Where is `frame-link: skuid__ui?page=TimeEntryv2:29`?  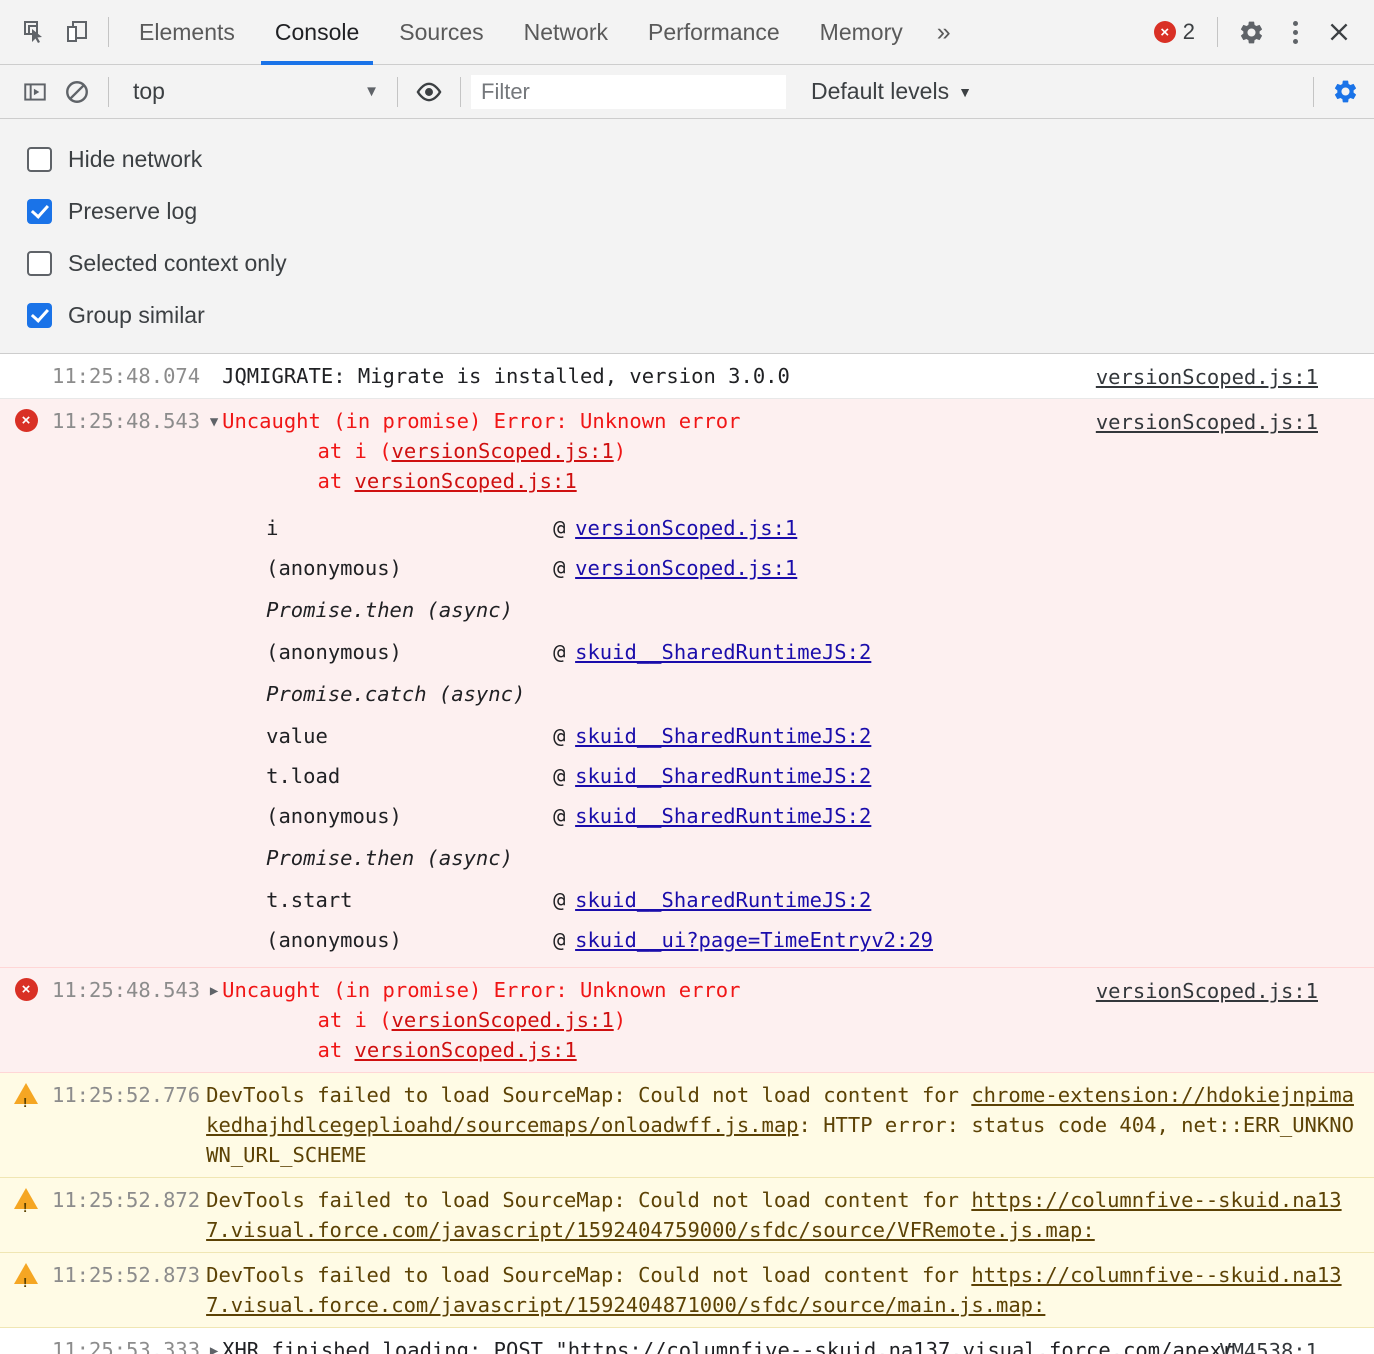
frame-link: skuid__ui?page=TimeEntryv2:29 is located at coordinates (754, 940).